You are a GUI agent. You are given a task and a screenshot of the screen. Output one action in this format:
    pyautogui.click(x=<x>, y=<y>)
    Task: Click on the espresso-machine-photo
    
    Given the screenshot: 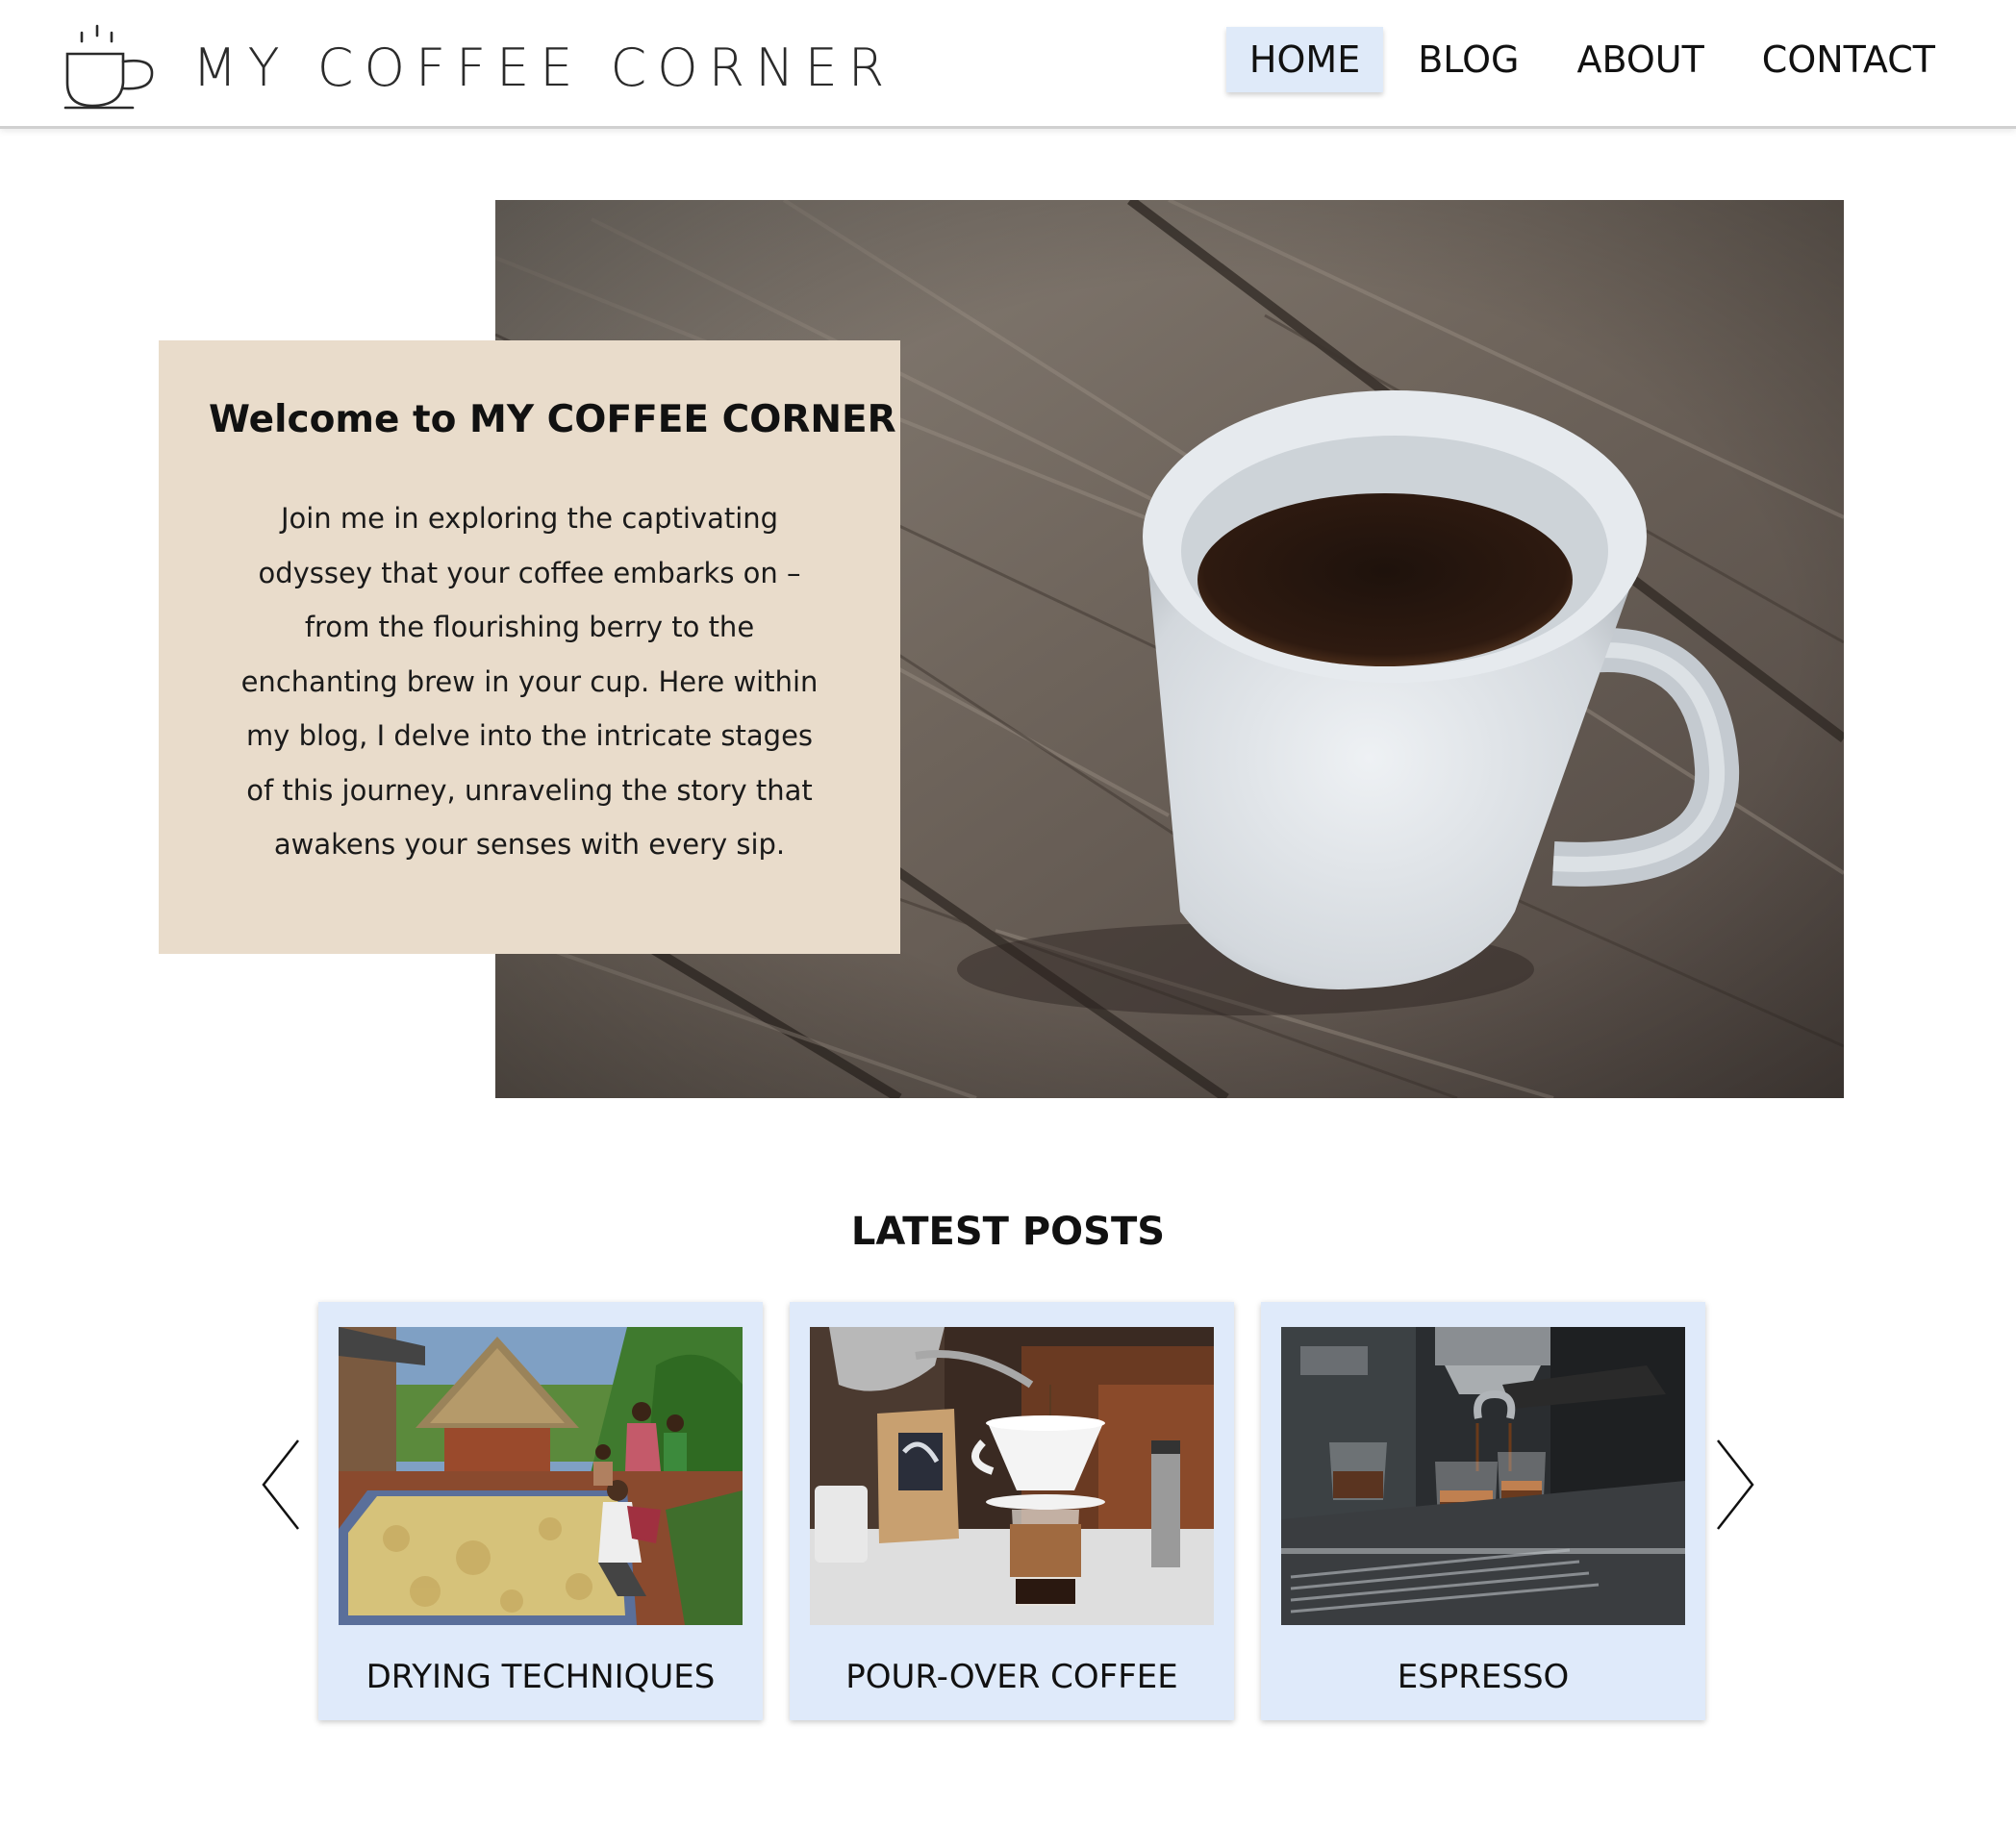 What is the action you would take?
    pyautogui.click(x=1483, y=1476)
    